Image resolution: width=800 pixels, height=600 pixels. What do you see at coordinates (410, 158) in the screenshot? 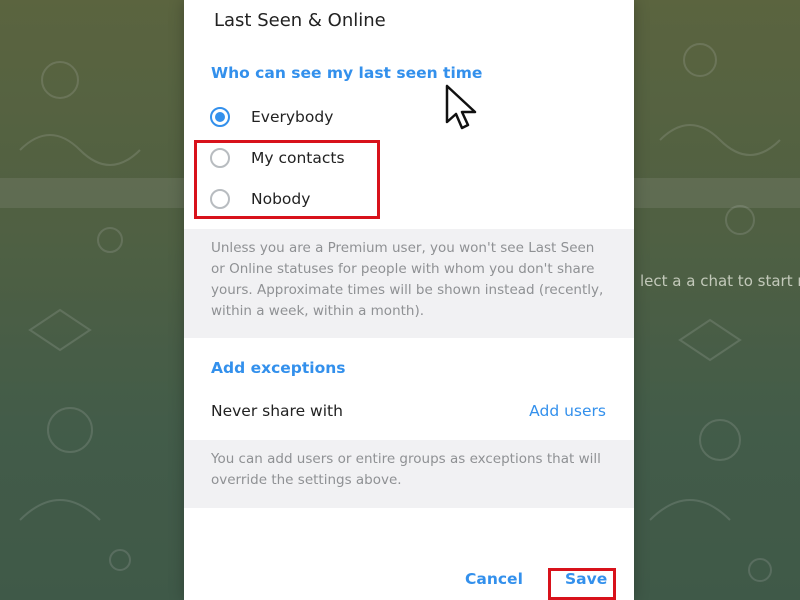
I see `radio-option-my-contacts: My contacts` at bounding box center [410, 158].